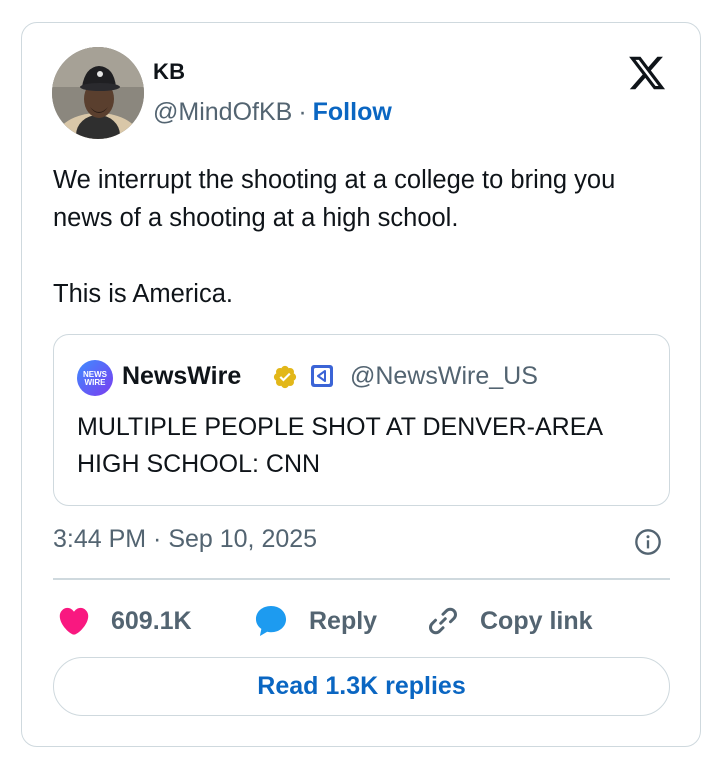 The height and width of the screenshot is (772, 726). What do you see at coordinates (648, 542) in the screenshot?
I see `info-icon` at bounding box center [648, 542].